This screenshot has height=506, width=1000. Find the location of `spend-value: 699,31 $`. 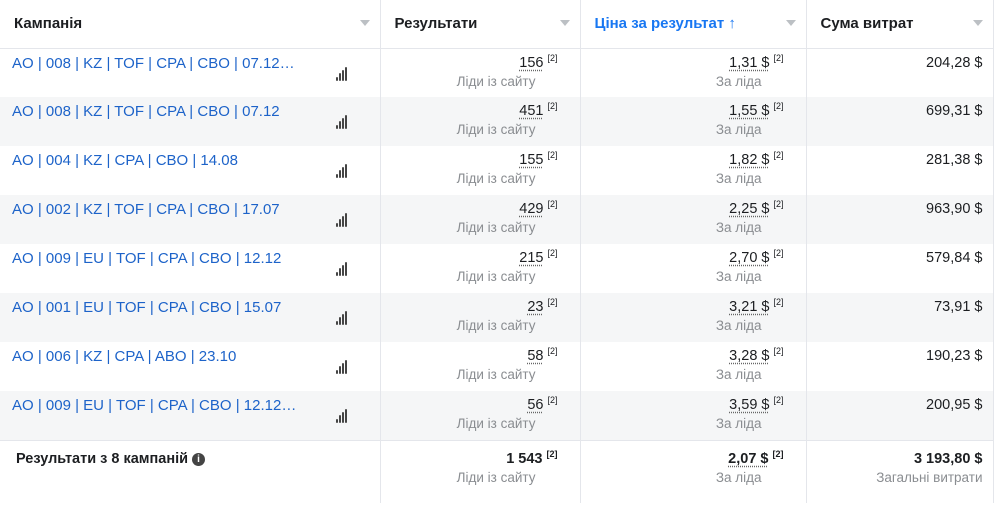

spend-value: 699,31 $ is located at coordinates (900, 121).